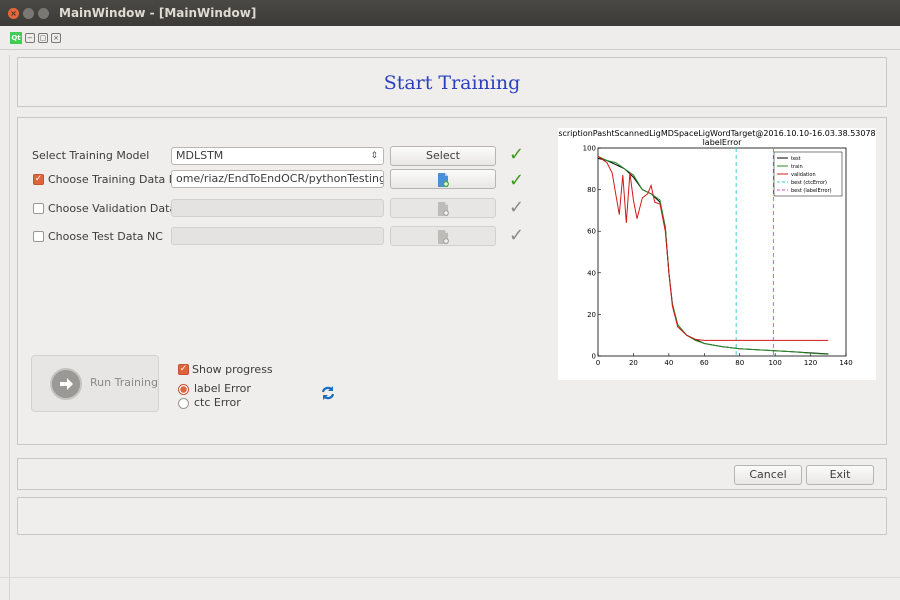  Describe the element at coordinates (56, 37) in the screenshot. I see `menu-close-button: ×` at that location.